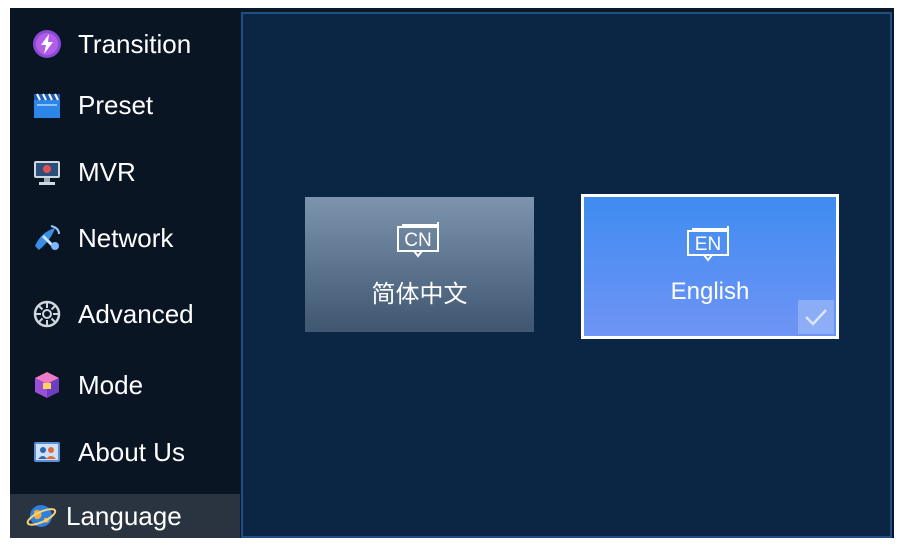  I want to click on cn-badge-icon: CN, so click(420, 241).